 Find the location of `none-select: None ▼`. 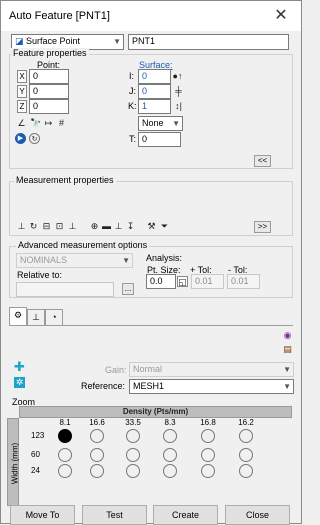

none-select: None ▼ is located at coordinates (160, 123).